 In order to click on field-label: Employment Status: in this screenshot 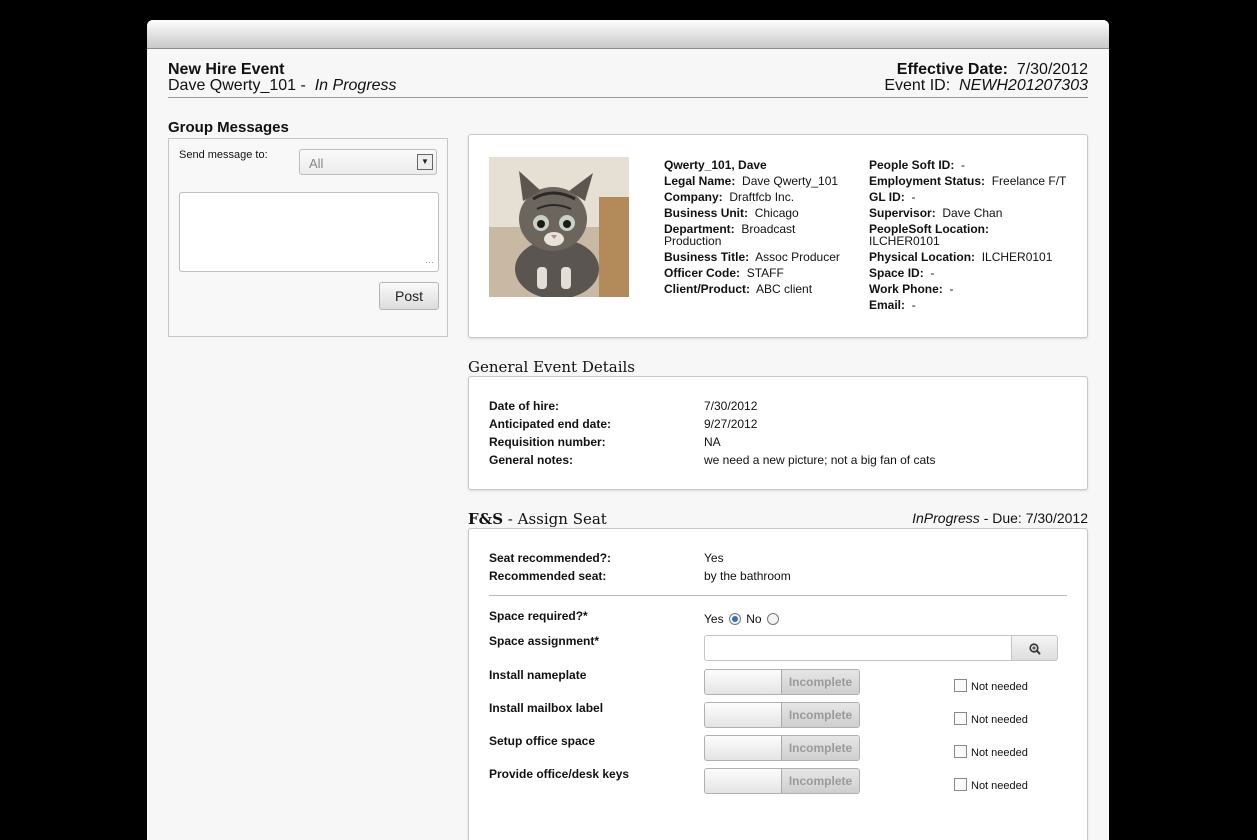, I will do `click(927, 181)`.